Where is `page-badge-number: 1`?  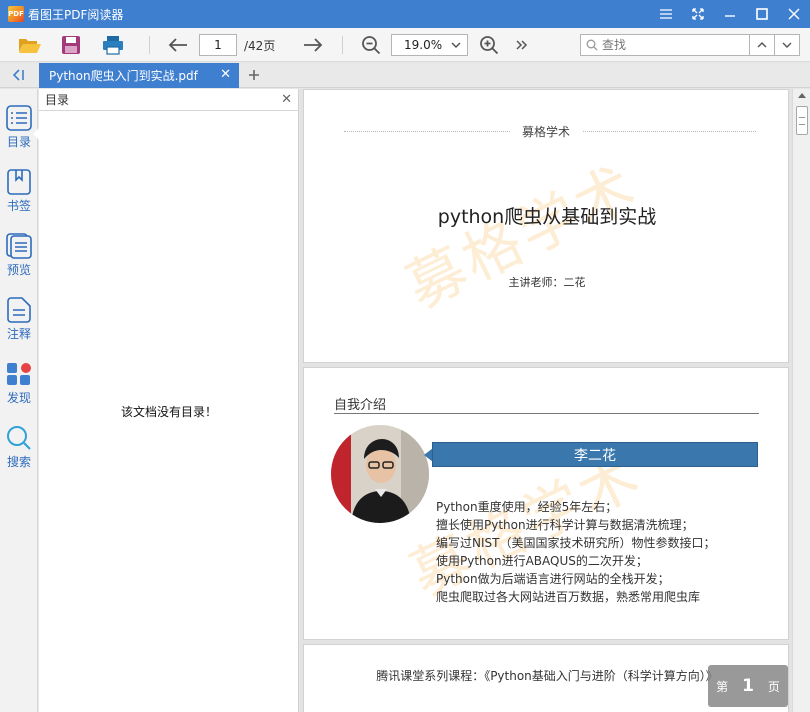 page-badge-number: 1 is located at coordinates (748, 686).